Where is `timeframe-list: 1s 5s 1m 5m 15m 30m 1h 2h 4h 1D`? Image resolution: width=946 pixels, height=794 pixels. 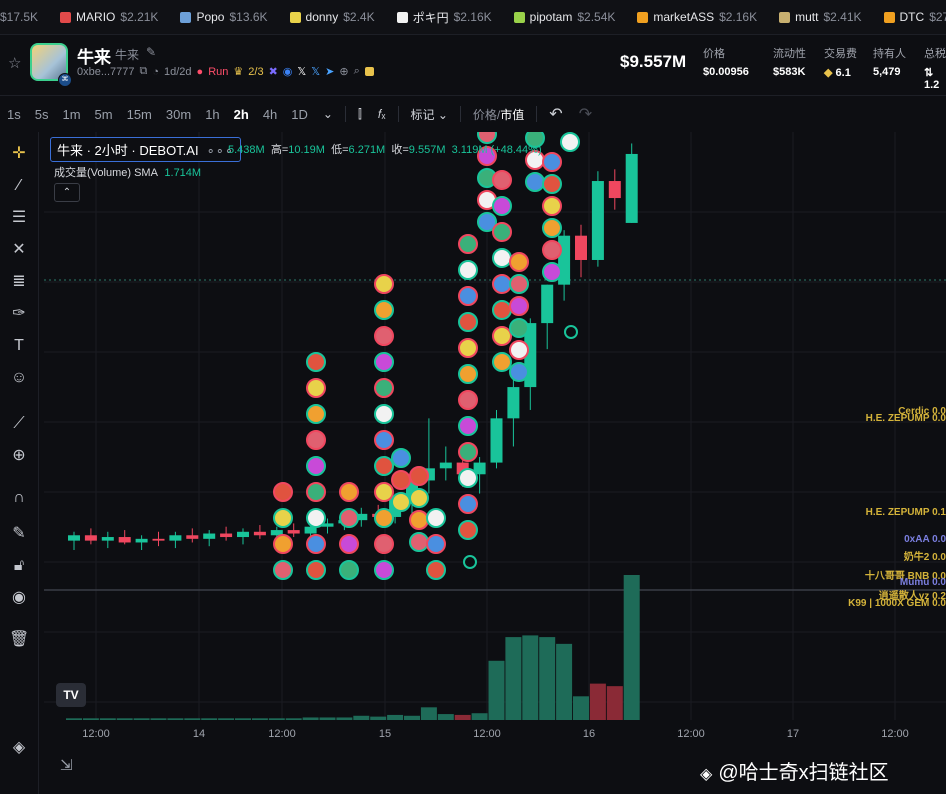 timeframe-list: 1s 5s 1m 5m 15m 30m 1h 2h 4h 1D is located at coordinates (157, 114).